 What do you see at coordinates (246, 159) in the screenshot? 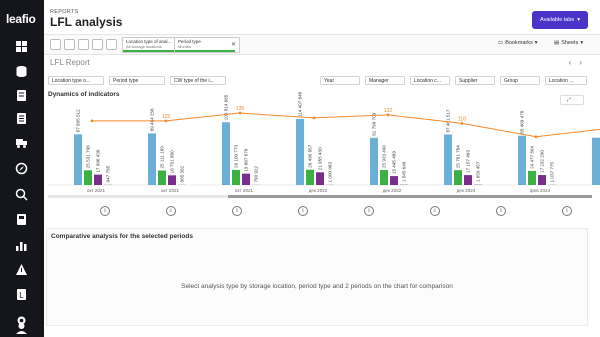
I see `bar-data-label: 19 687 879` at bounding box center [246, 159].